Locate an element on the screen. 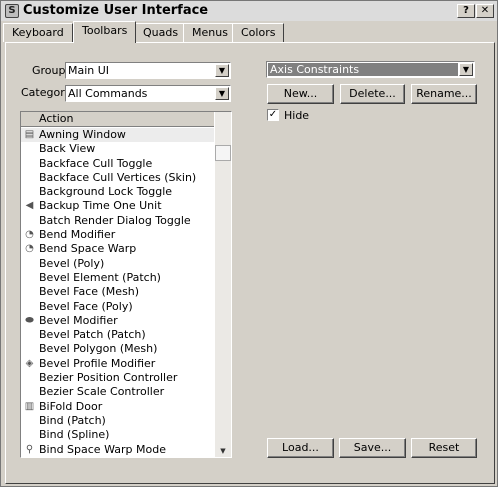  toolbar-value: Axis Constraints is located at coordinates (363, 69).